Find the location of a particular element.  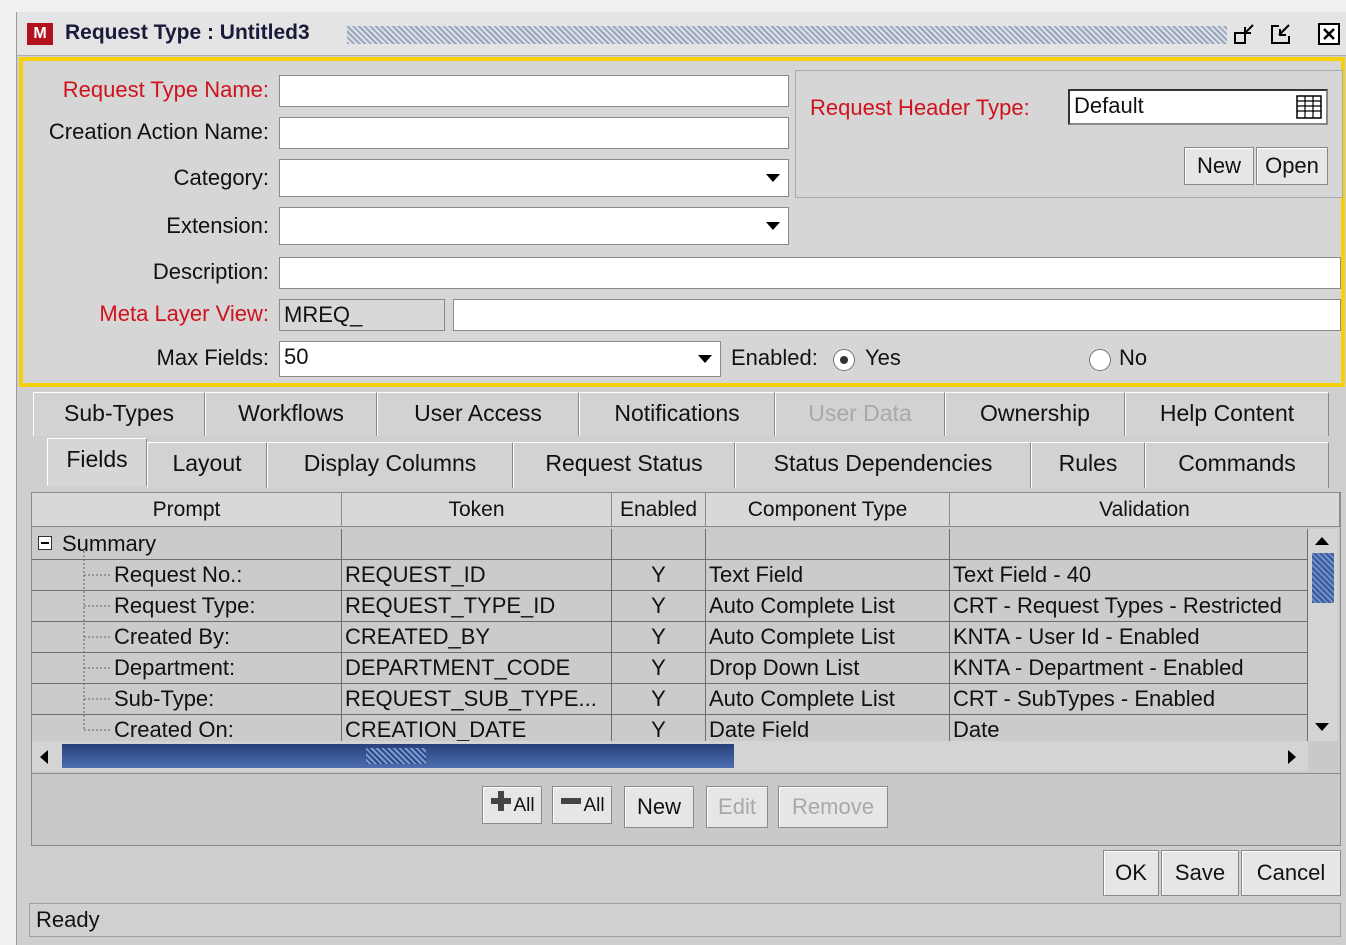

tab-notifications: Notifications is located at coordinates (677, 414).